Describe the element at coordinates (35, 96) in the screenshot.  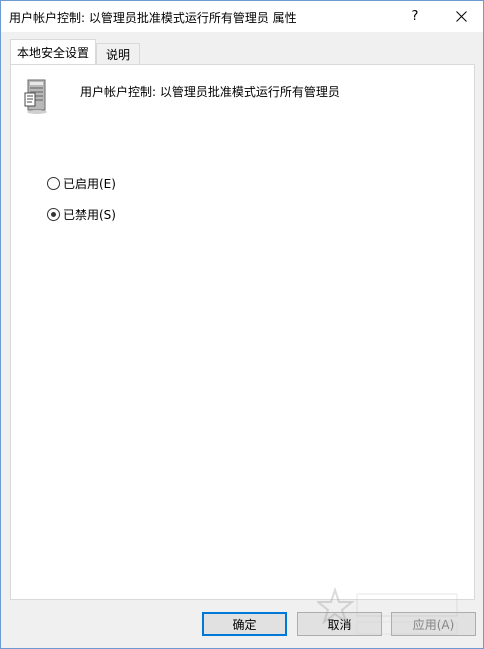
I see `server-policy-icon` at that location.